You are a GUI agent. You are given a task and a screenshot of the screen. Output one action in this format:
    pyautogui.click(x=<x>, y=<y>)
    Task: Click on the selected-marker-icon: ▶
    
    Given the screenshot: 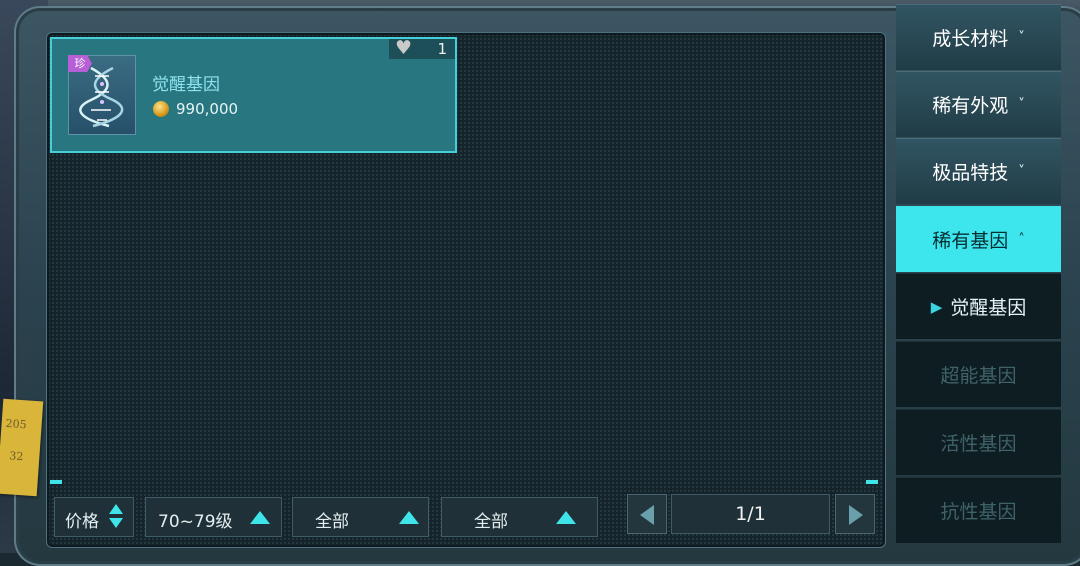 What is the action you would take?
    pyautogui.click(x=936, y=306)
    